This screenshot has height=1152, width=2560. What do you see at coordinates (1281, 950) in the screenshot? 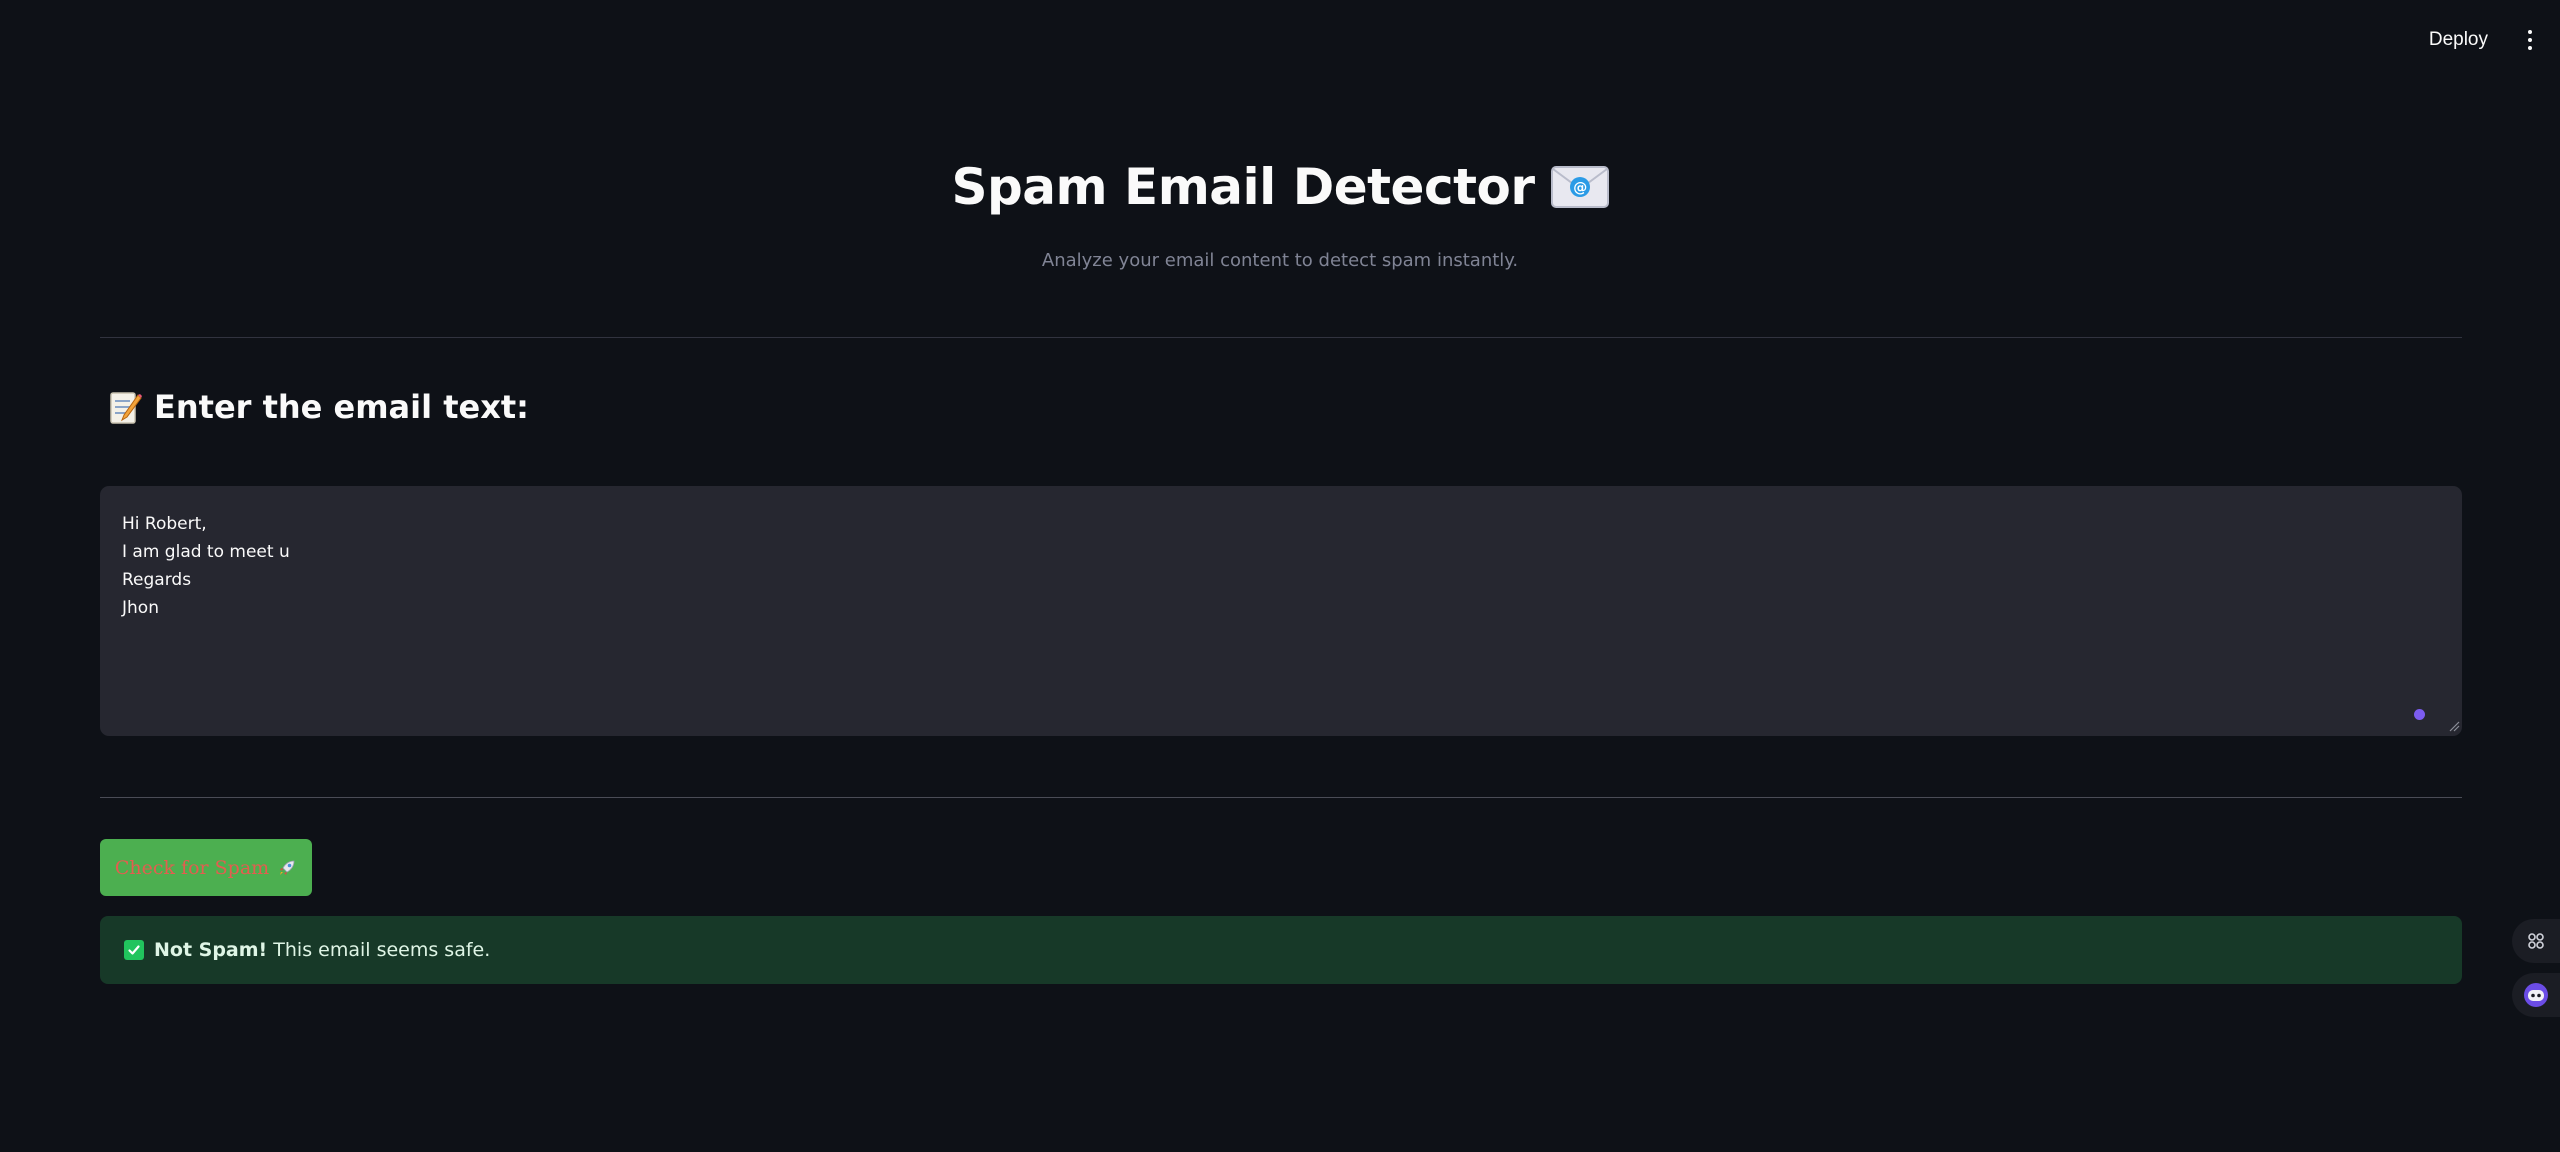
I see `result-alert: Not Spam! This email seems safe.` at bounding box center [1281, 950].